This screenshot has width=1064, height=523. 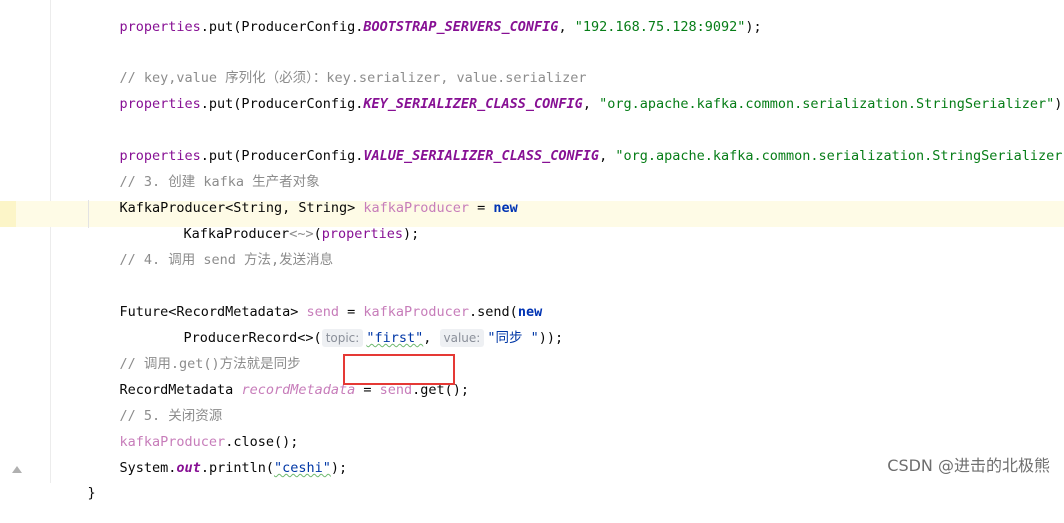 What do you see at coordinates (194, 353) in the screenshot?
I see `code-line-11: // 调用.get()方法就是同步` at bounding box center [194, 353].